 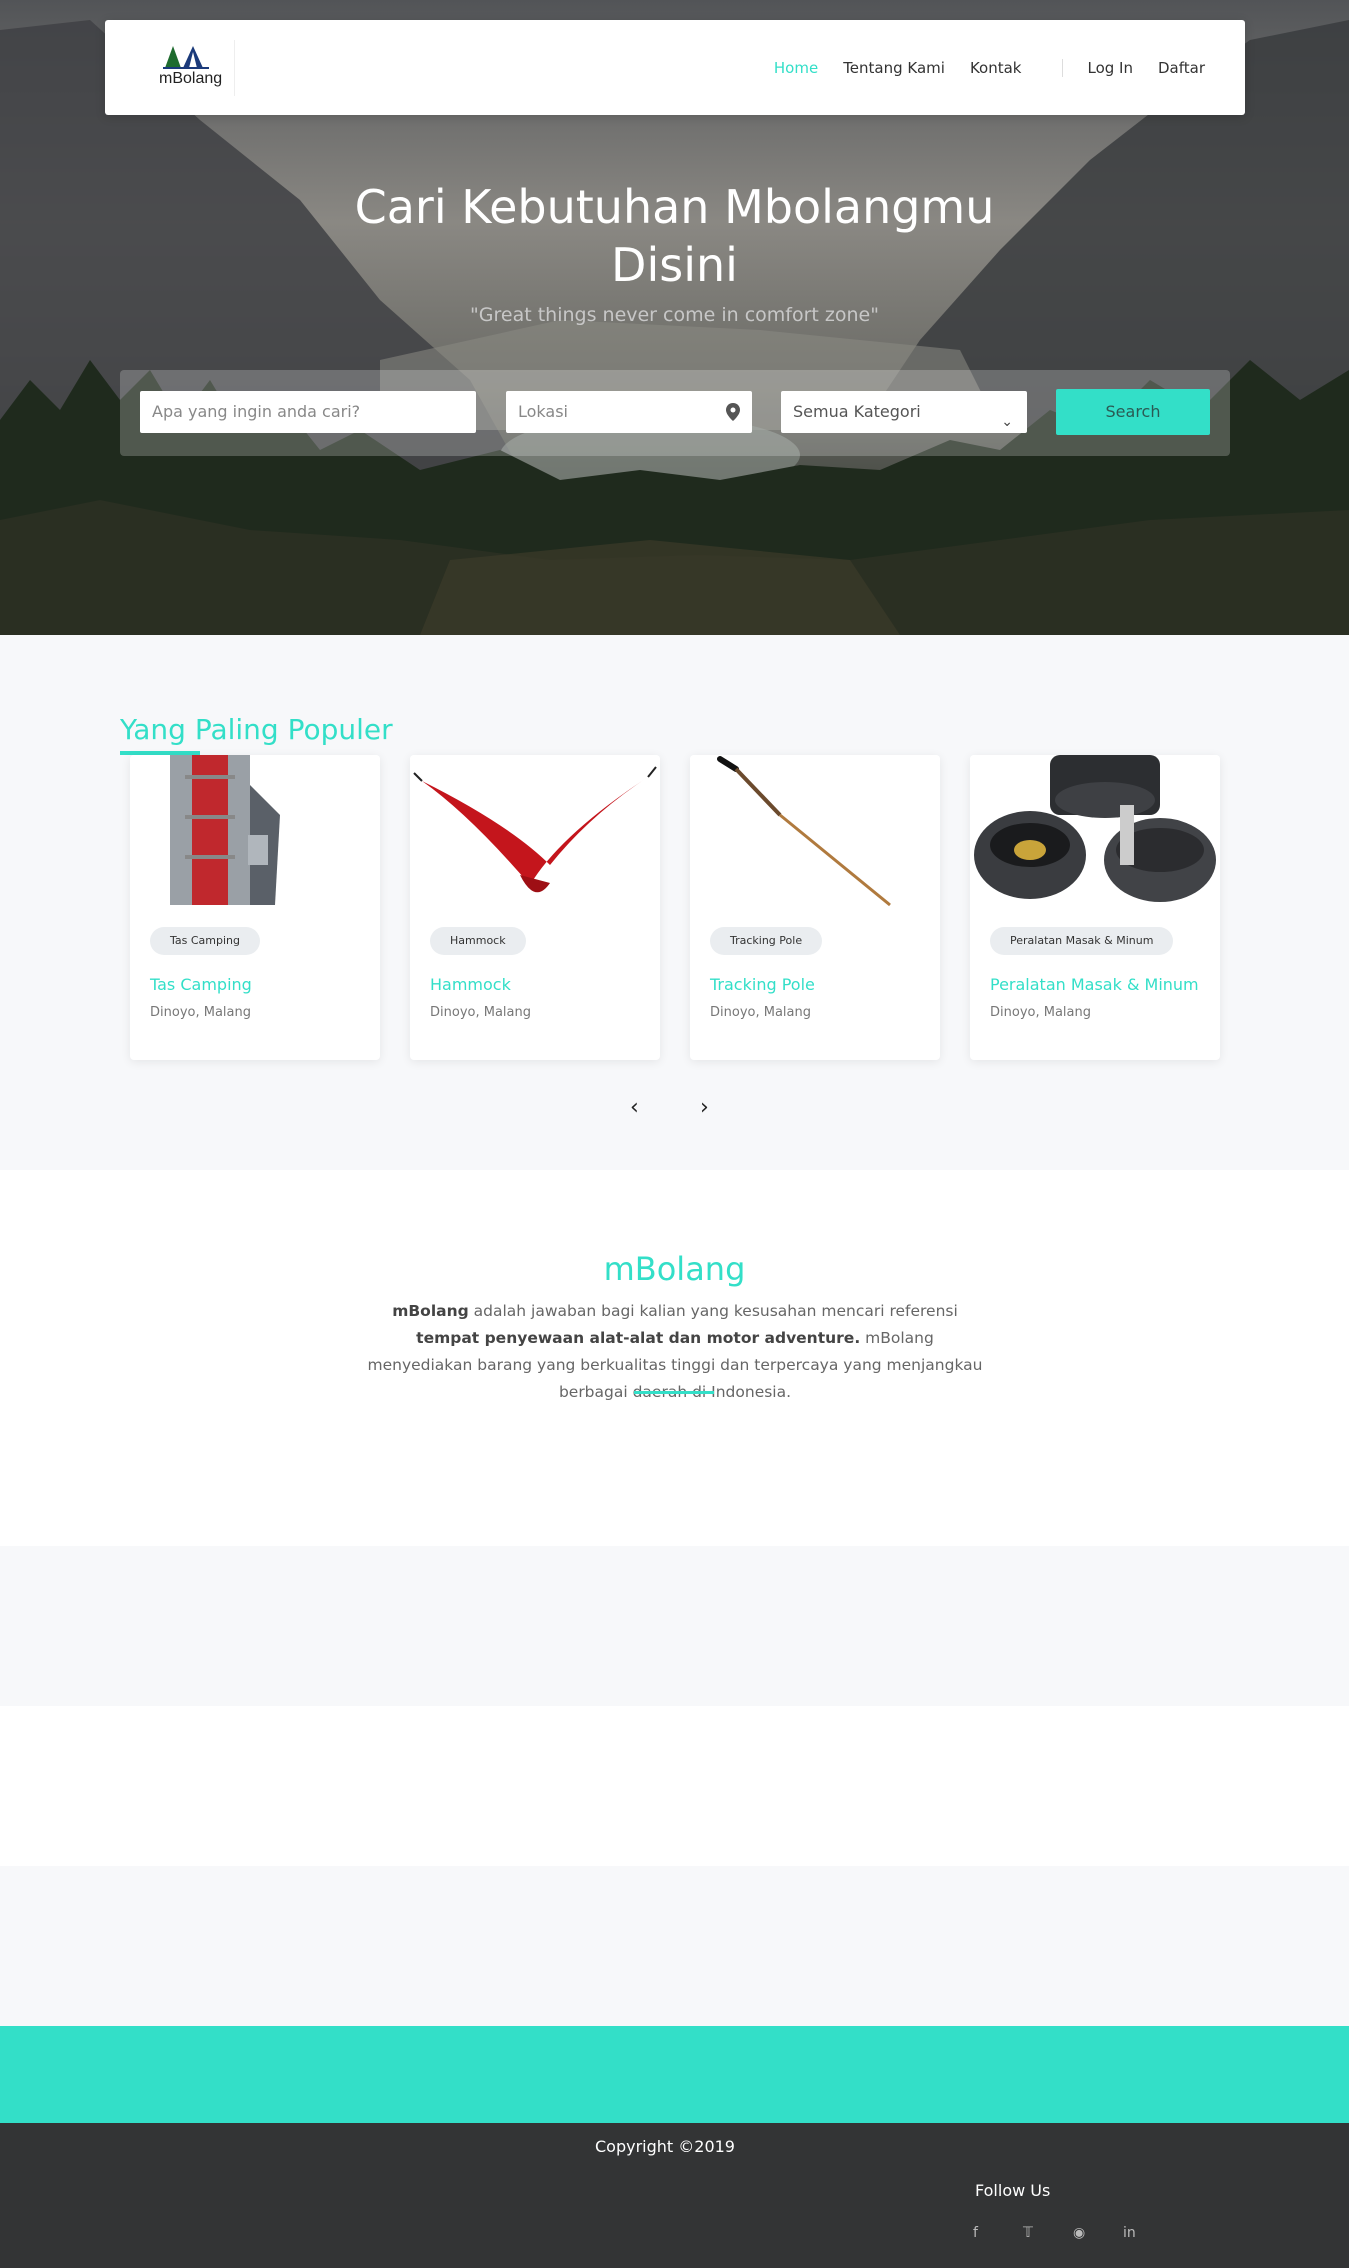 What do you see at coordinates (1095, 828) in the screenshot?
I see `cooking-set-image` at bounding box center [1095, 828].